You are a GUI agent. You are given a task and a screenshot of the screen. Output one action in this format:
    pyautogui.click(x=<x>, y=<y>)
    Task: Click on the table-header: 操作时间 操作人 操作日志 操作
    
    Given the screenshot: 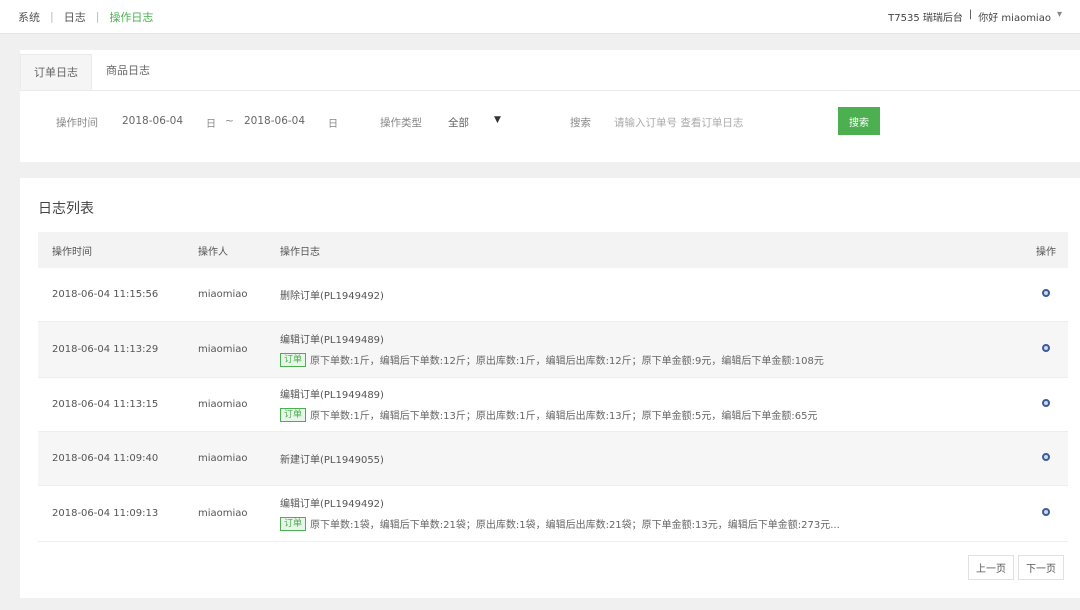 What is the action you would take?
    pyautogui.click(x=553, y=250)
    